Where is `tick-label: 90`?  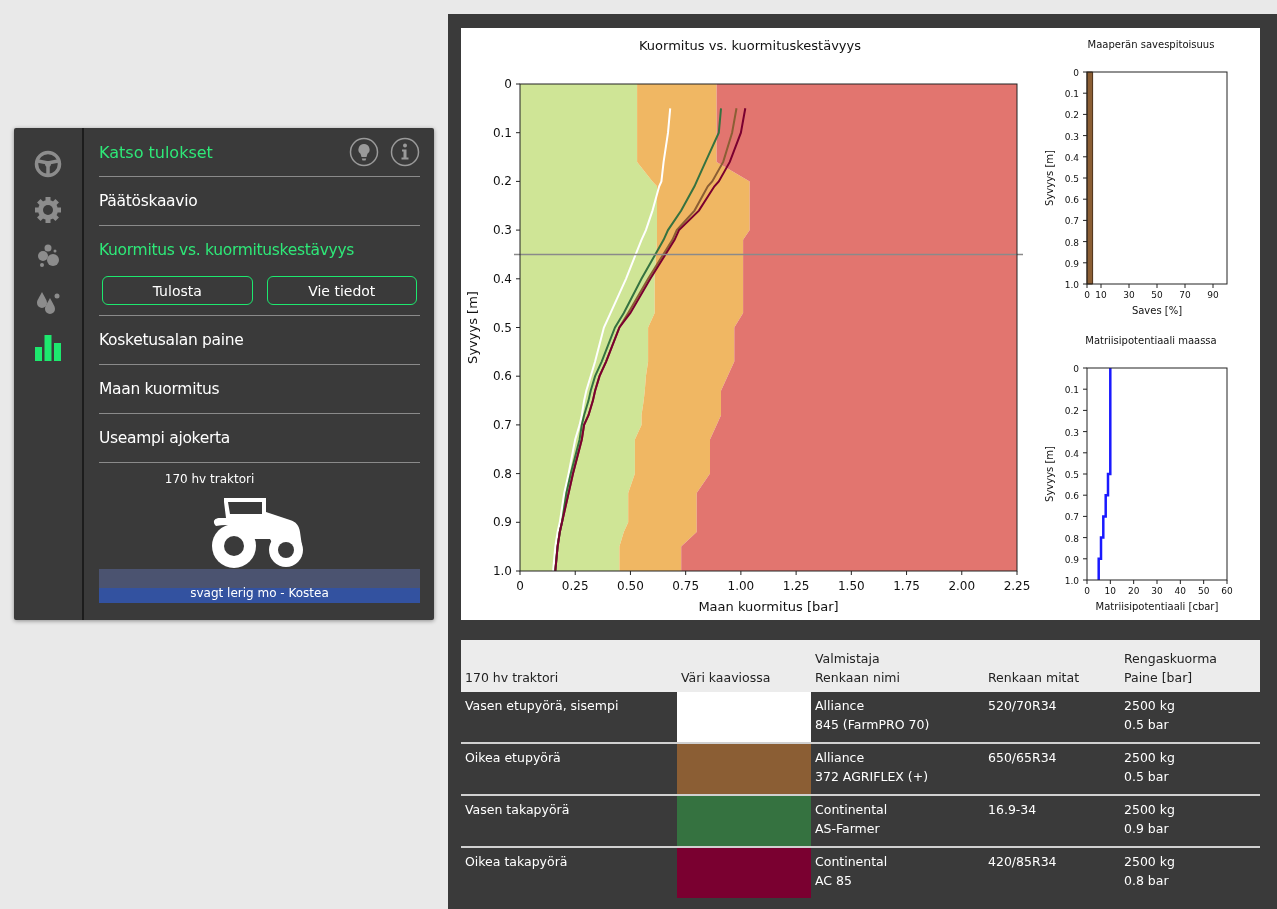
tick-label: 90 is located at coordinates (1213, 295).